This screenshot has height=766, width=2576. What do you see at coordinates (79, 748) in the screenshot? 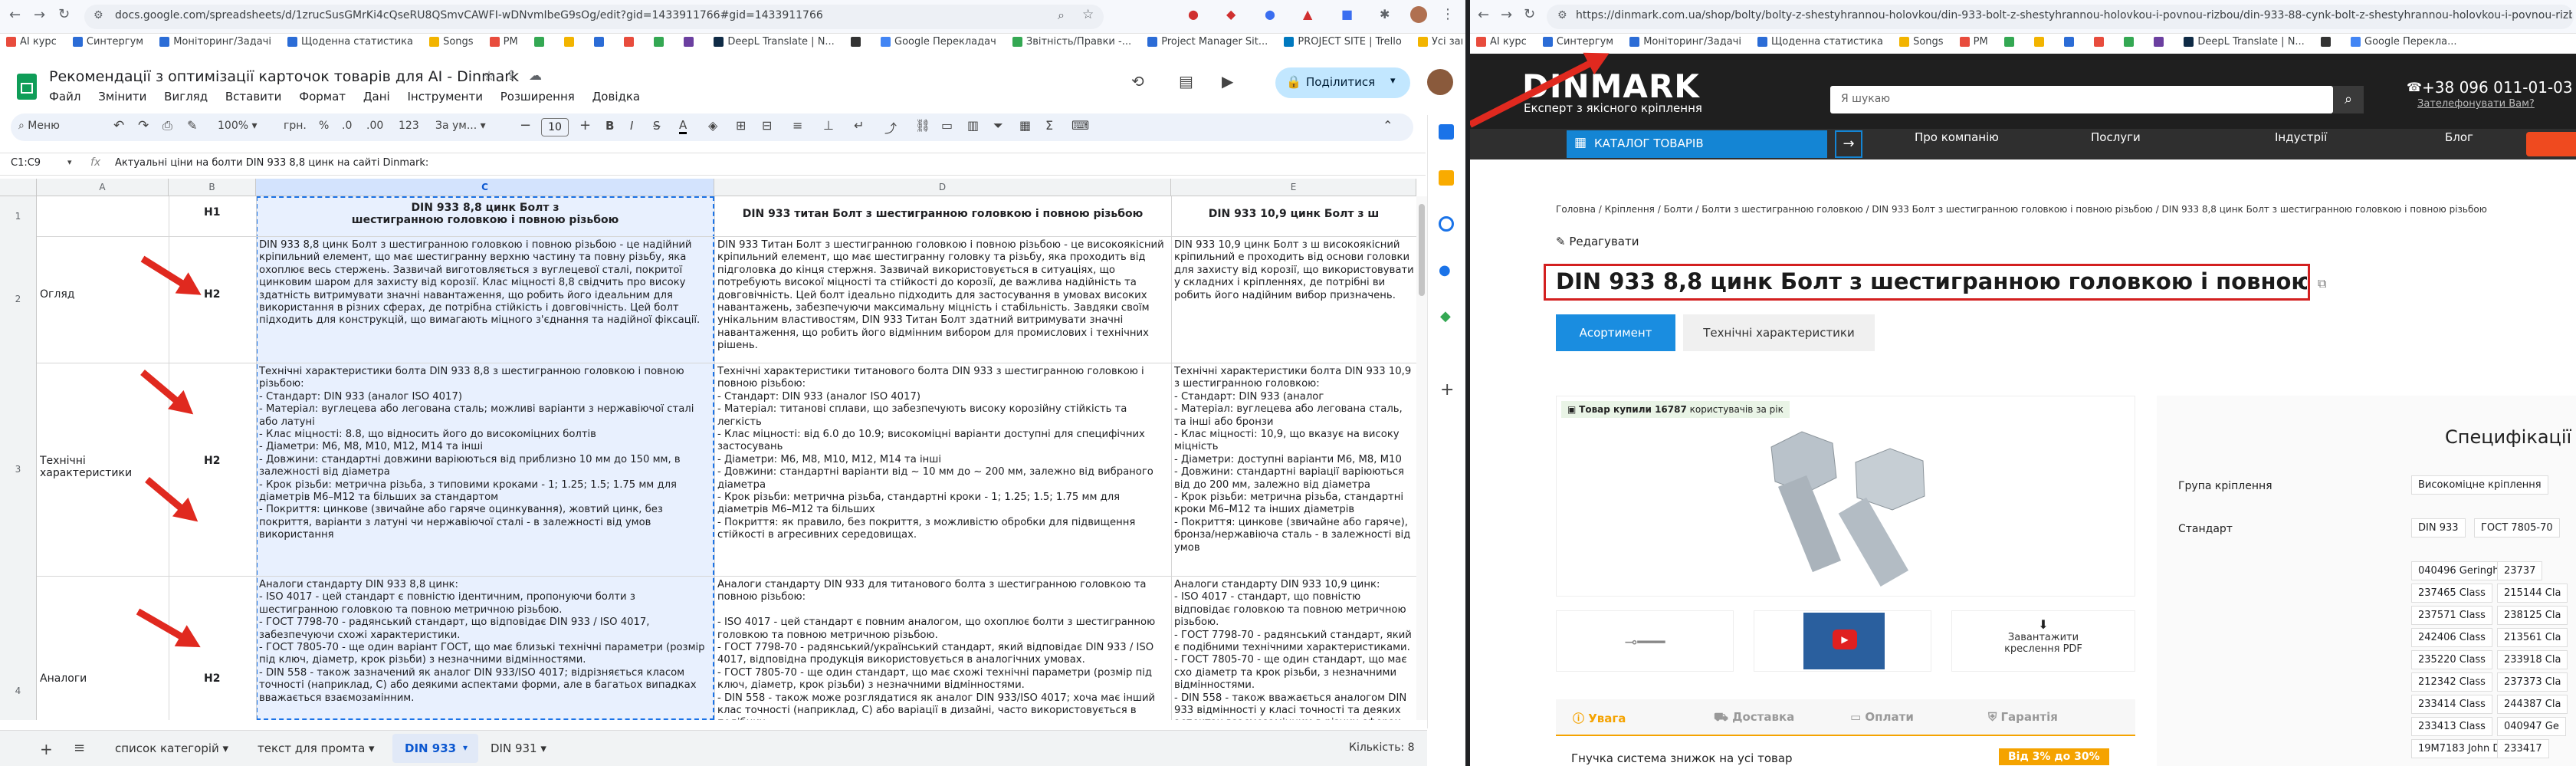
I see `all-sheets-icon: ≡` at bounding box center [79, 748].